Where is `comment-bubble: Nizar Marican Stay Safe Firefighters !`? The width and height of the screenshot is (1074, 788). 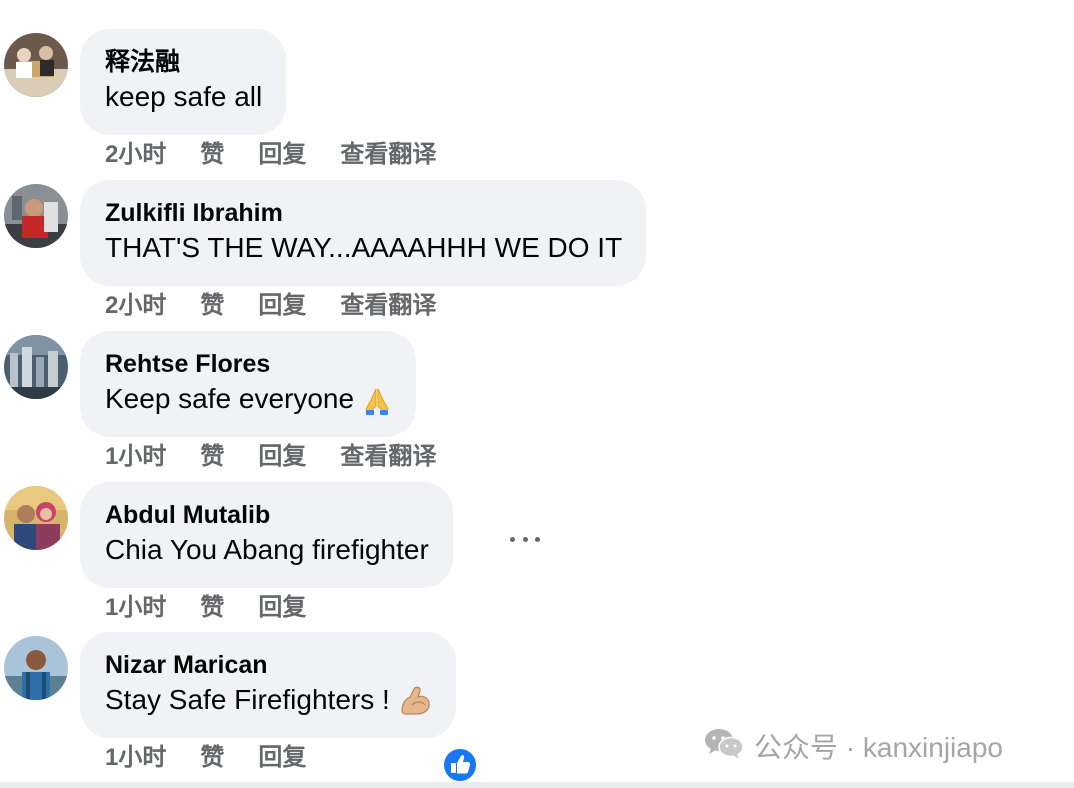 comment-bubble: Nizar Marican Stay Safe Firefighters ! is located at coordinates (268, 685).